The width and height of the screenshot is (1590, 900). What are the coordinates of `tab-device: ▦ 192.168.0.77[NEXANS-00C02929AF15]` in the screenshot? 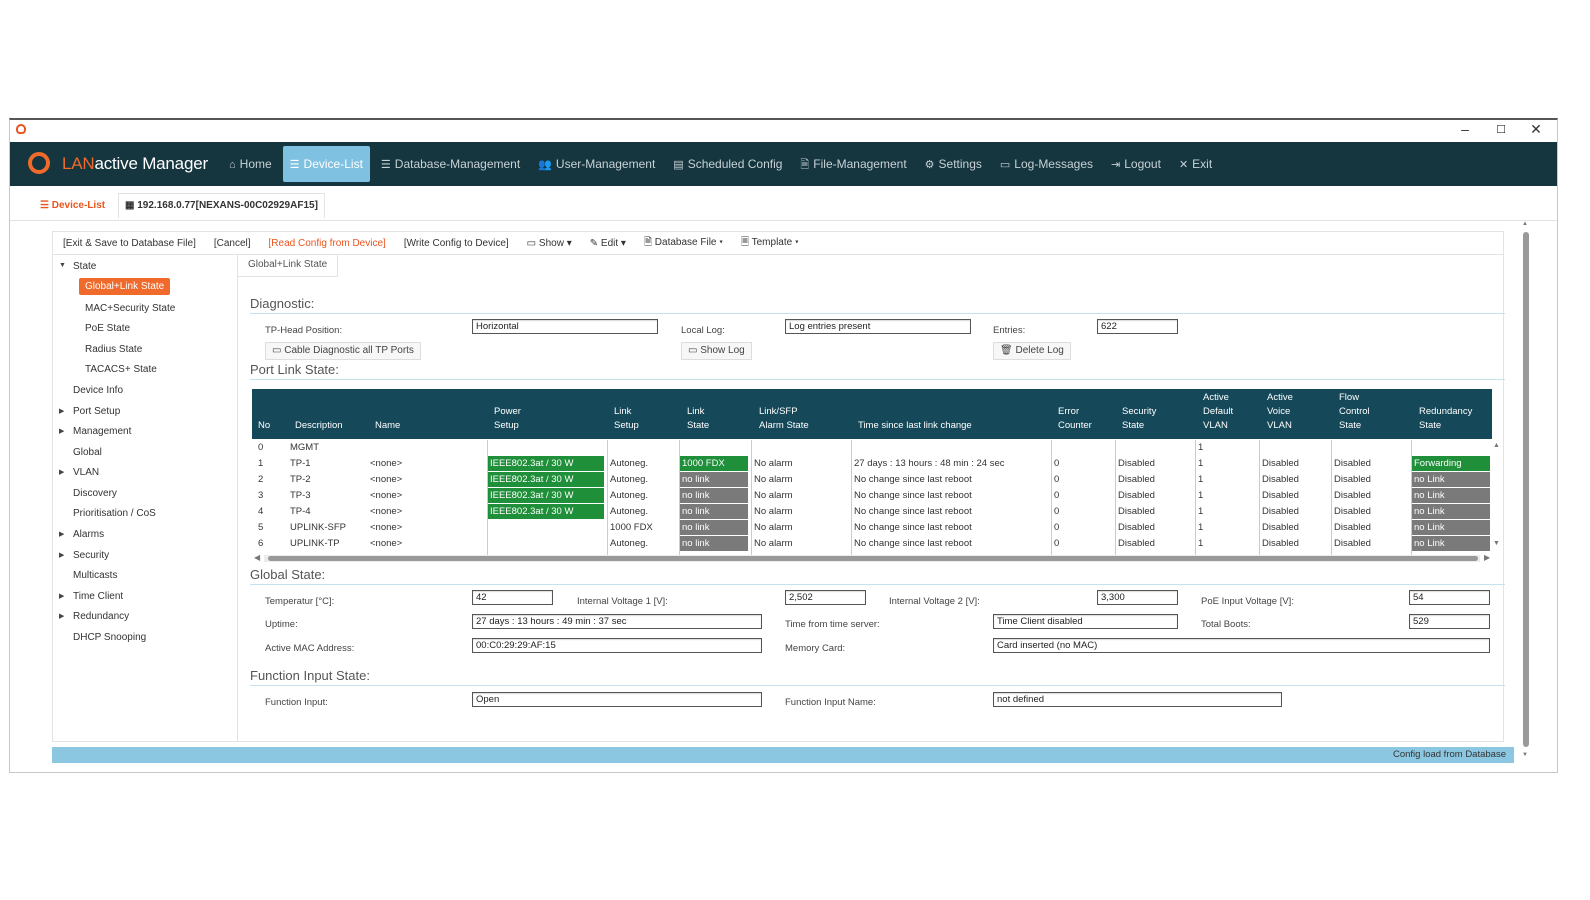 It's located at (221, 205).